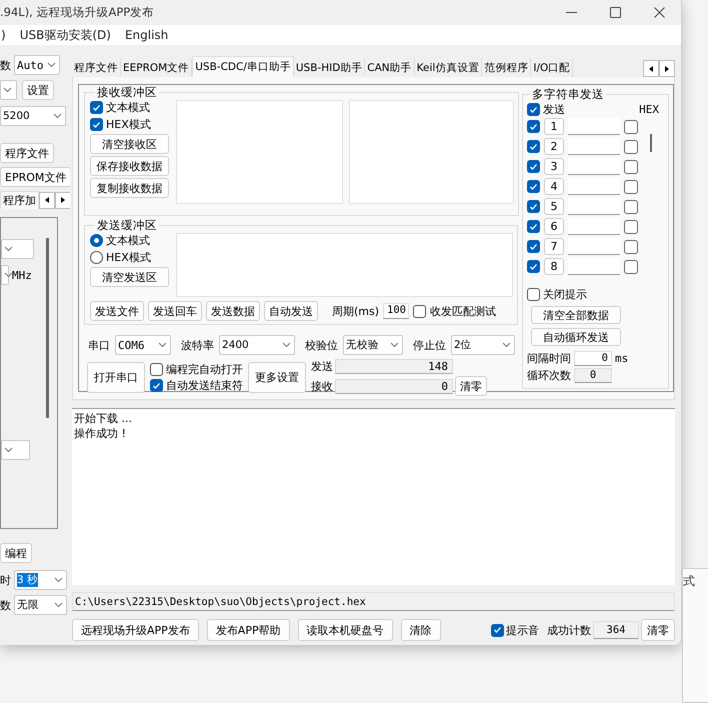 This screenshot has width=708, height=703. What do you see at coordinates (96, 67) in the screenshot?
I see `tab: 程序文件` at bounding box center [96, 67].